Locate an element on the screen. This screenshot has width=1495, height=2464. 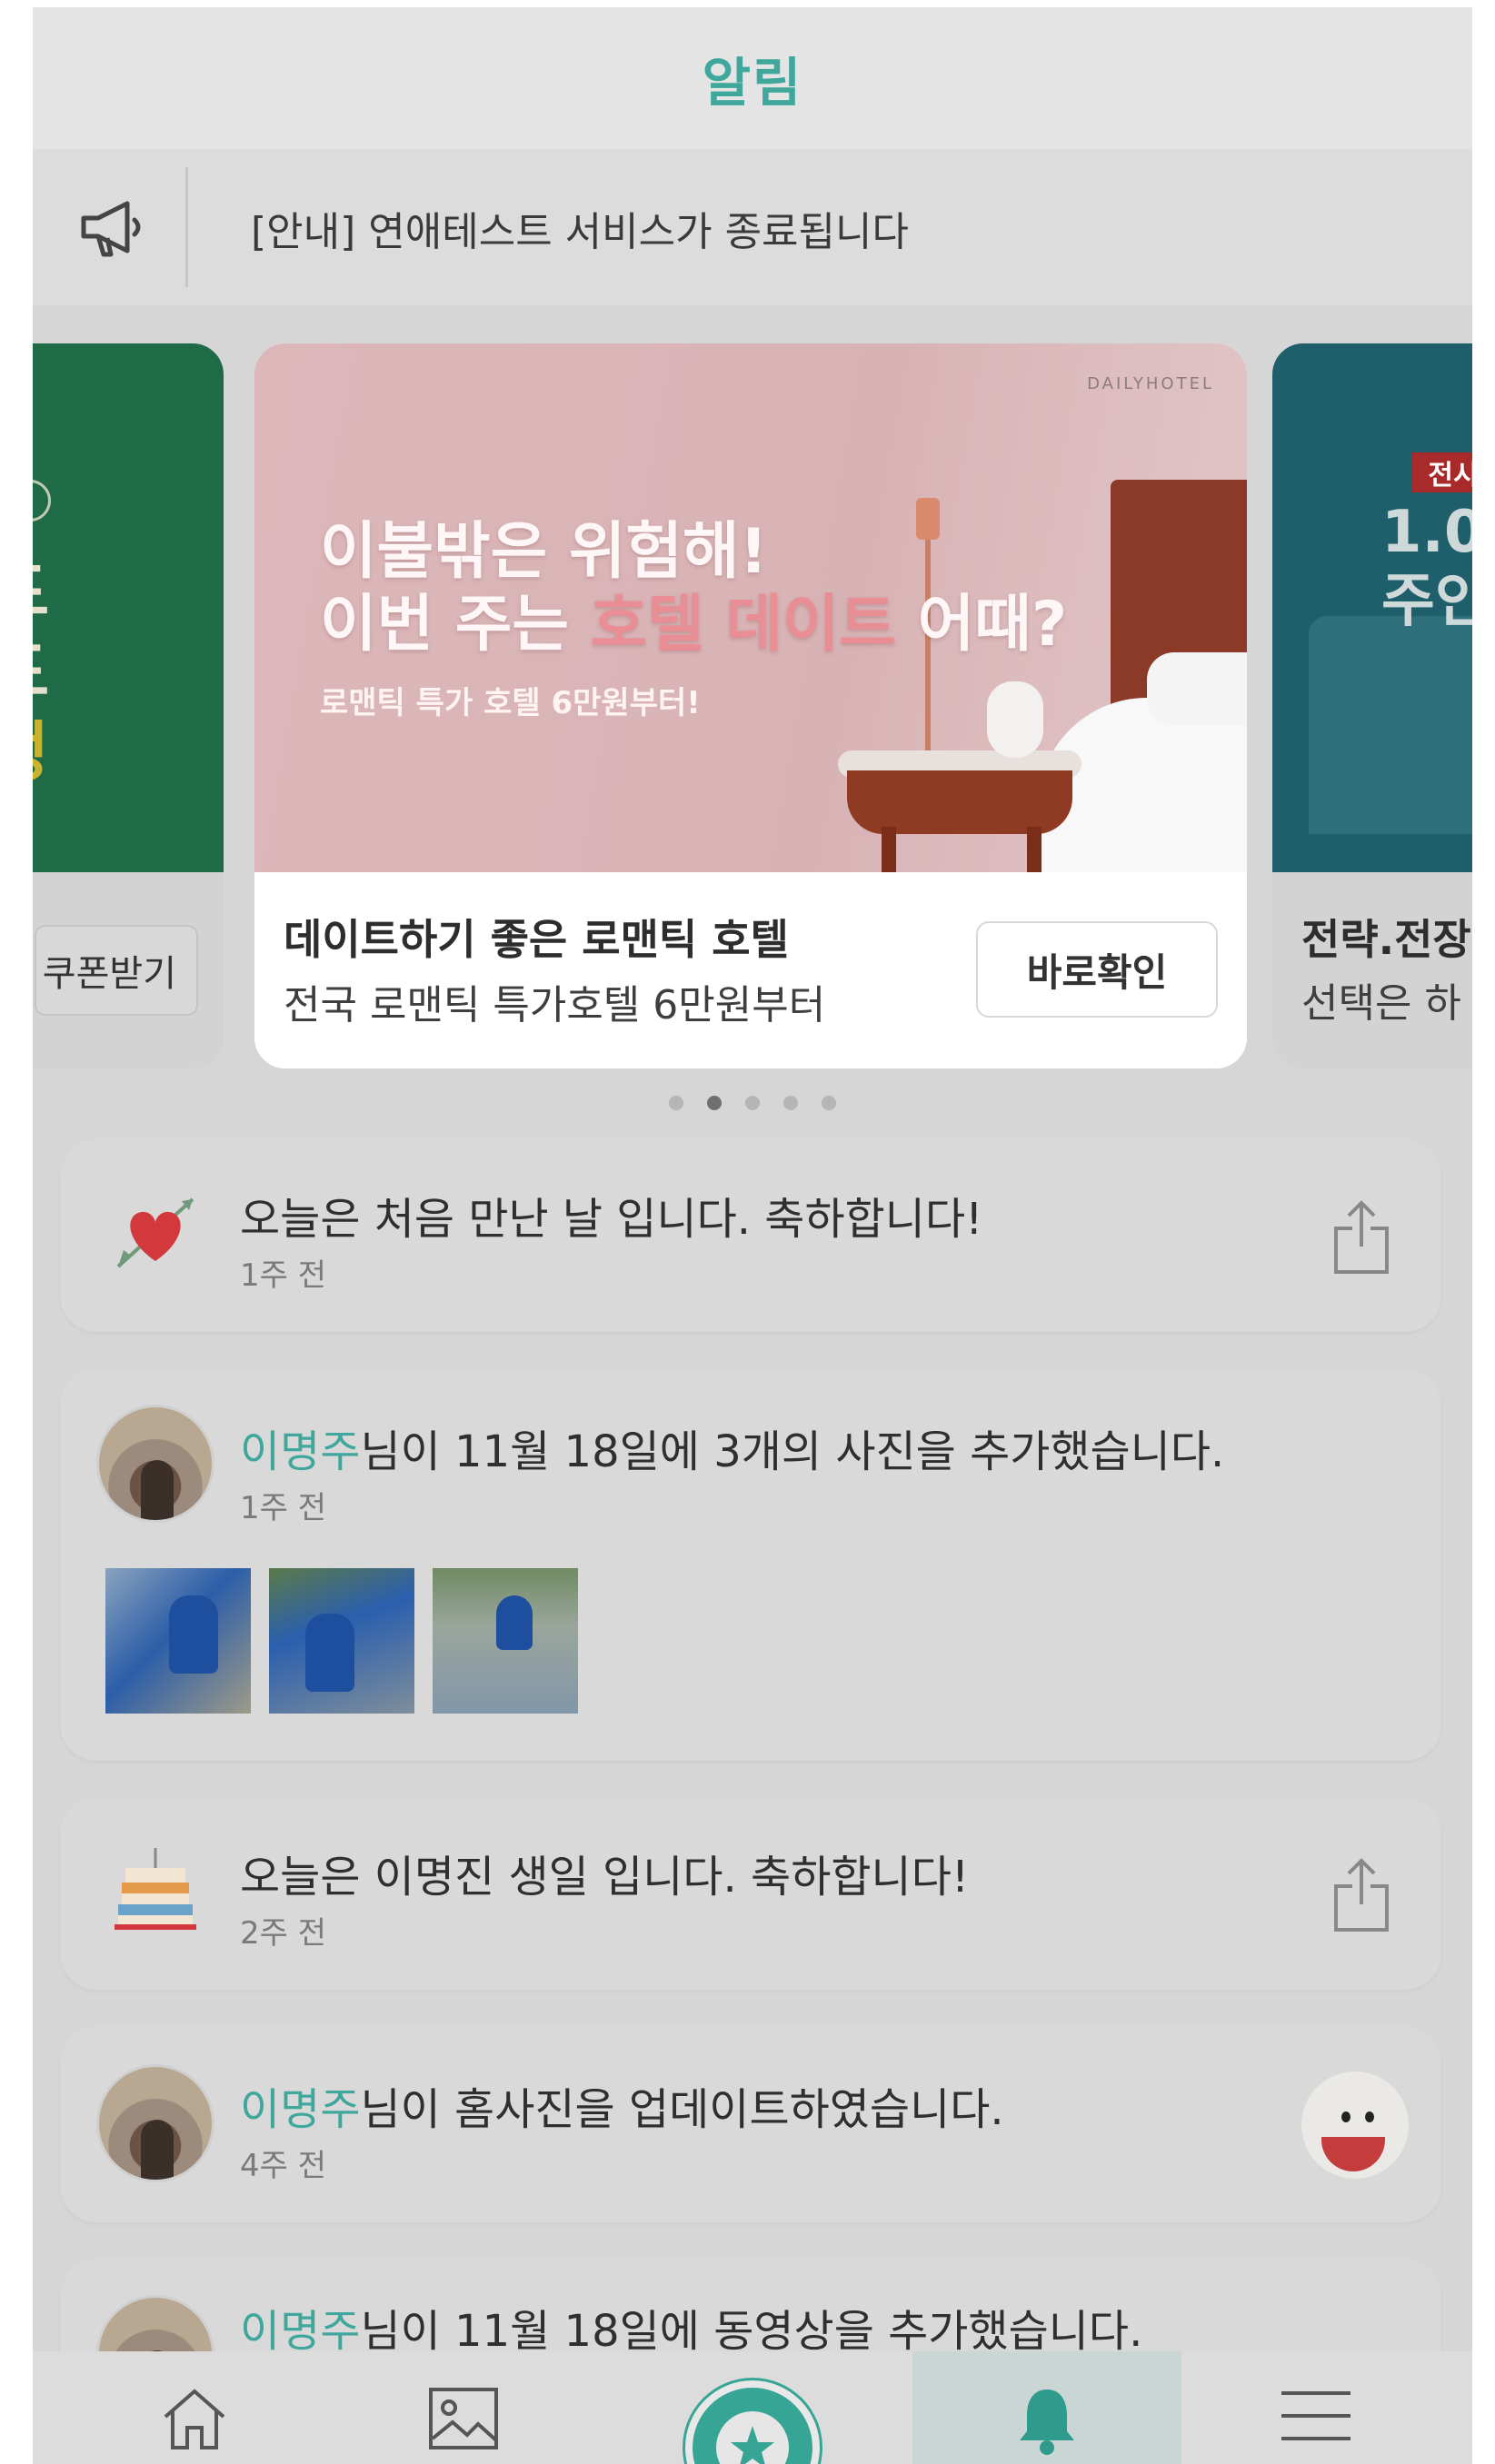
notification-item: 오늘은 이명진 생일 입니다. 축하합니다! 2주 전 is located at coordinates (750, 1894).